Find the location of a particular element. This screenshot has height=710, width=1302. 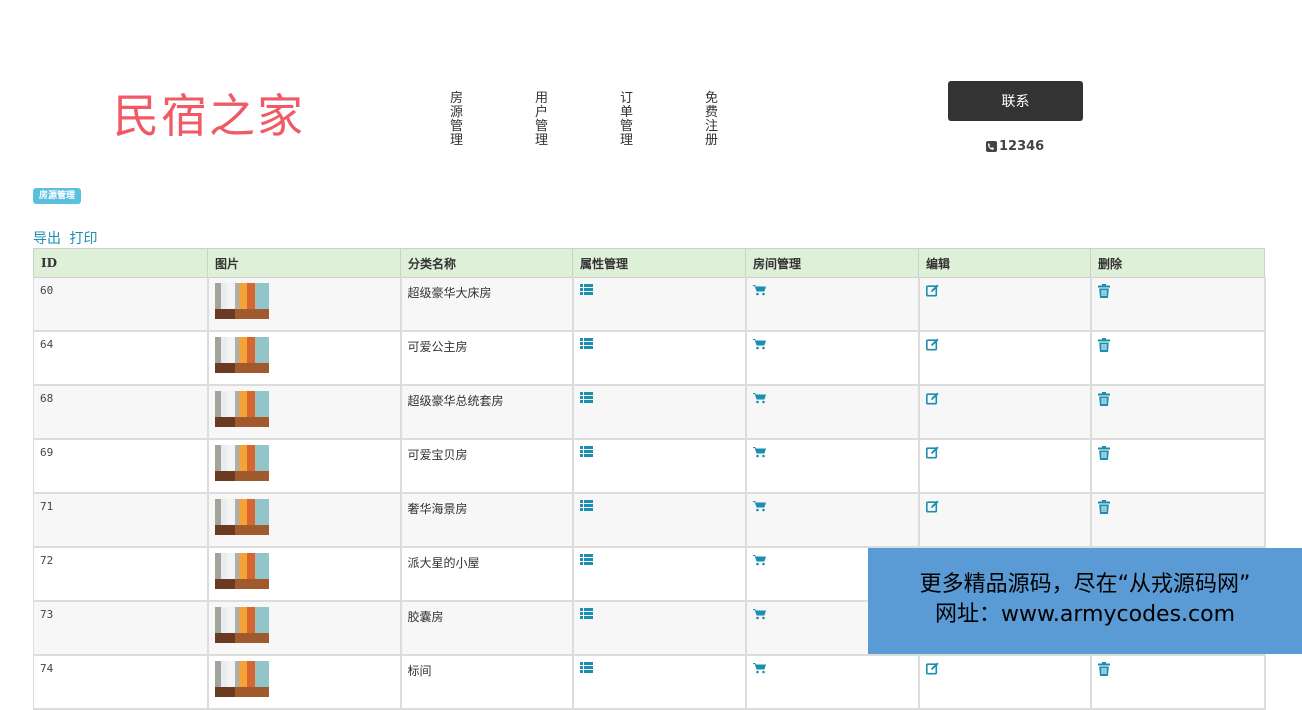

nav-item-listings: 房源管理 is located at coordinates (457, 120).